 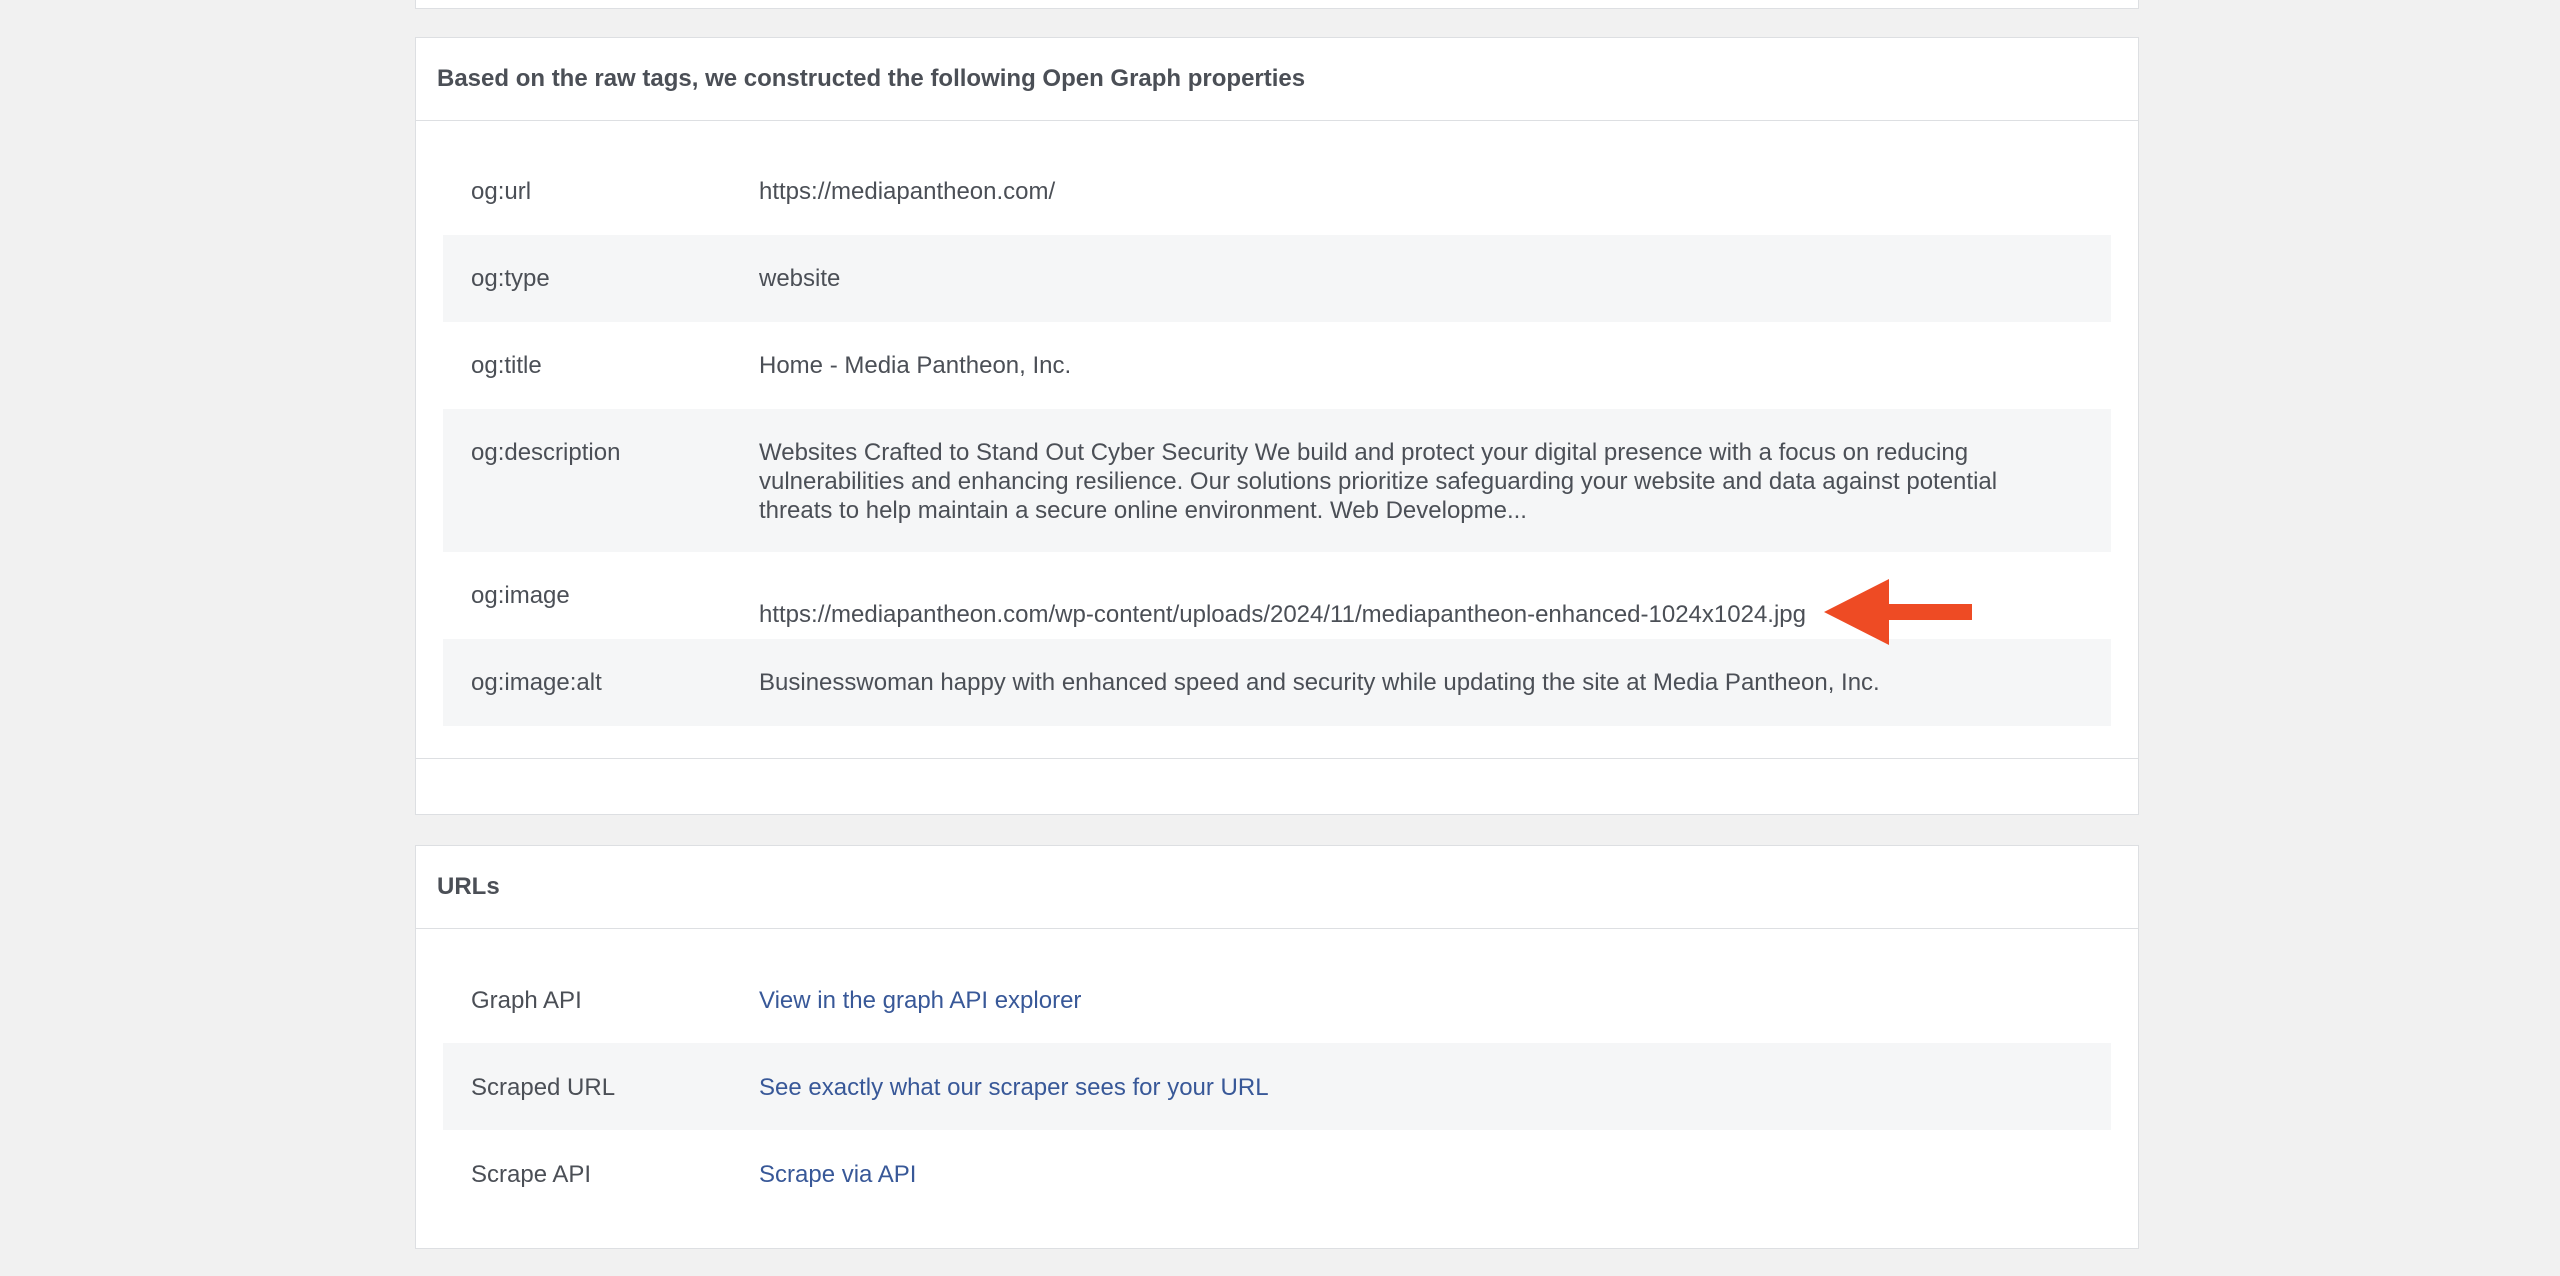 I want to click on url-key: Graph API, so click(x=526, y=1000).